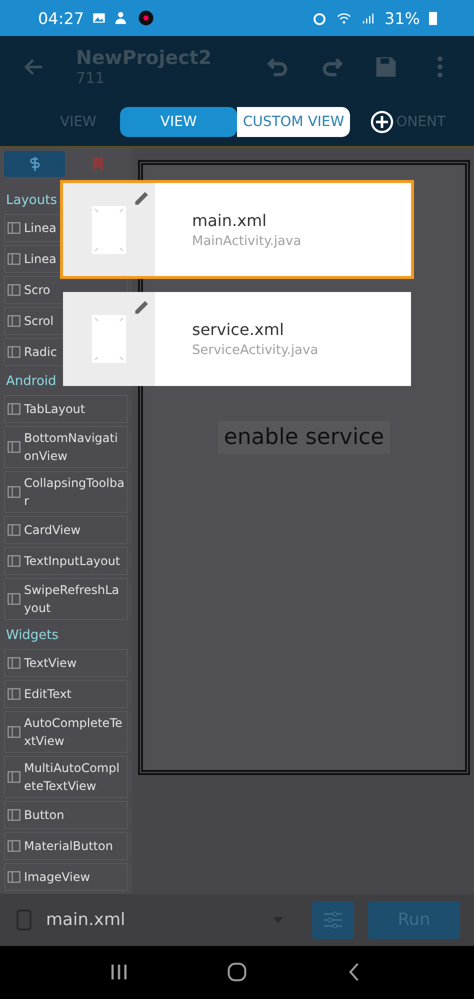 This screenshot has height=999, width=474. I want to click on battery-percent: 31%, so click(402, 18).